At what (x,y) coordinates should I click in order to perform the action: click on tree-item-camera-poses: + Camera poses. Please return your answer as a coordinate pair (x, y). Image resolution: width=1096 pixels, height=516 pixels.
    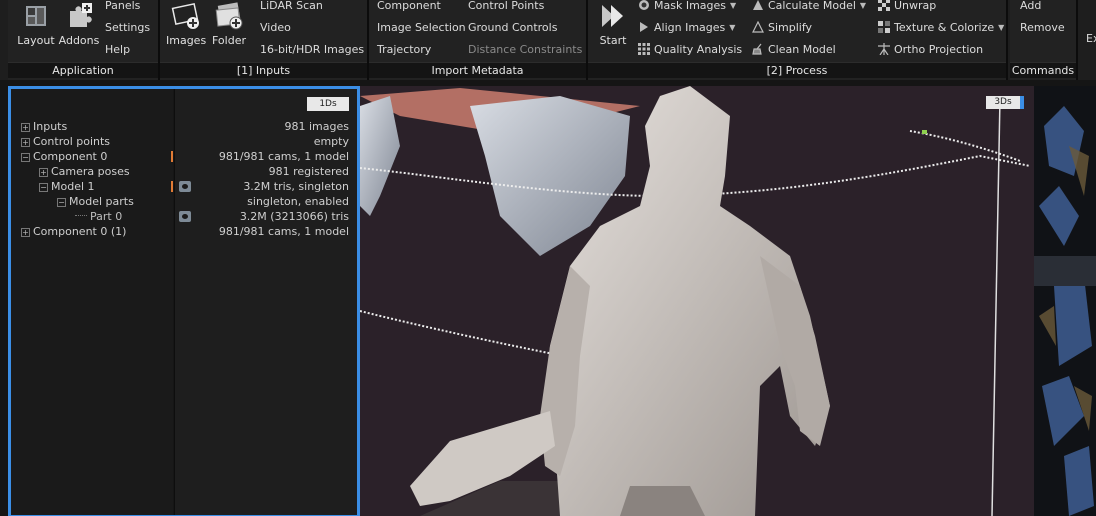
    Looking at the image, I should click on (84, 171).